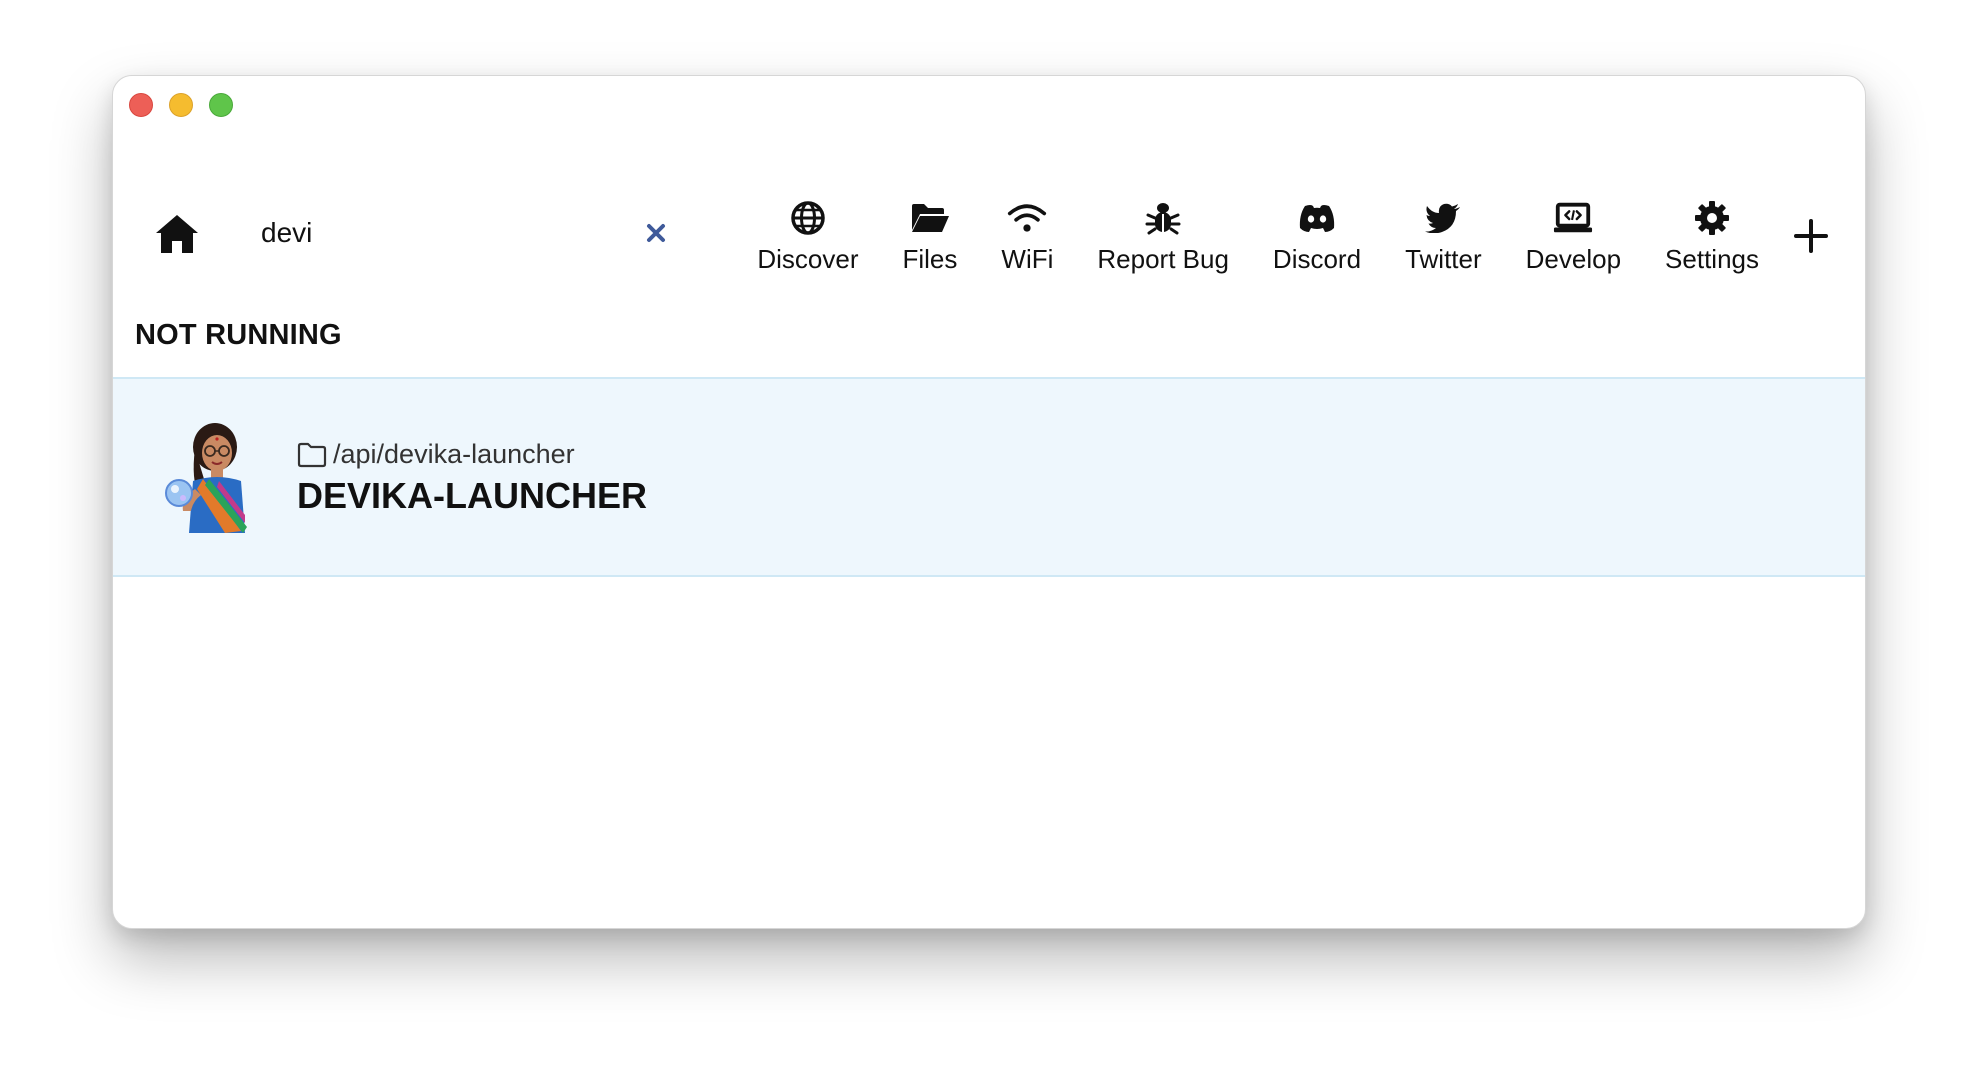 The height and width of the screenshot is (1074, 1976). I want to click on wifi-icon, so click(1027, 218).